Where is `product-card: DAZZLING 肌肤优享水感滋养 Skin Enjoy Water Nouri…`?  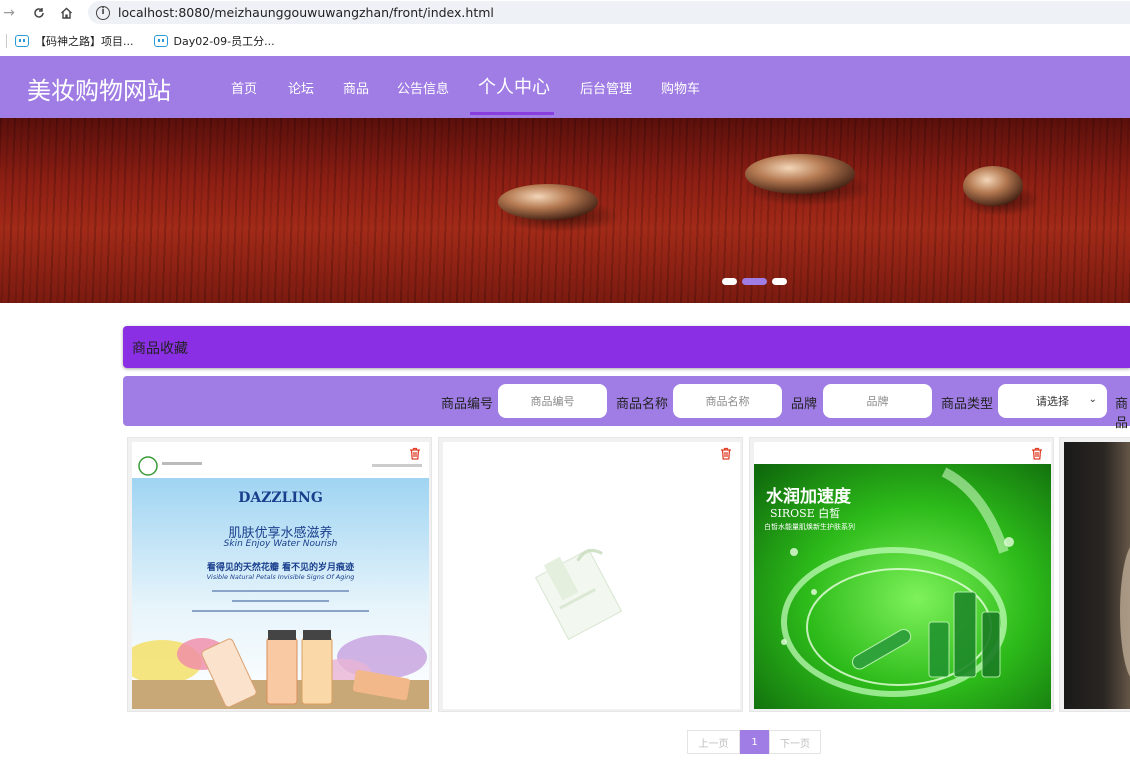 product-card: DAZZLING 肌肤优享水感滋养 Skin Enjoy Water Nouri… is located at coordinates (279, 574).